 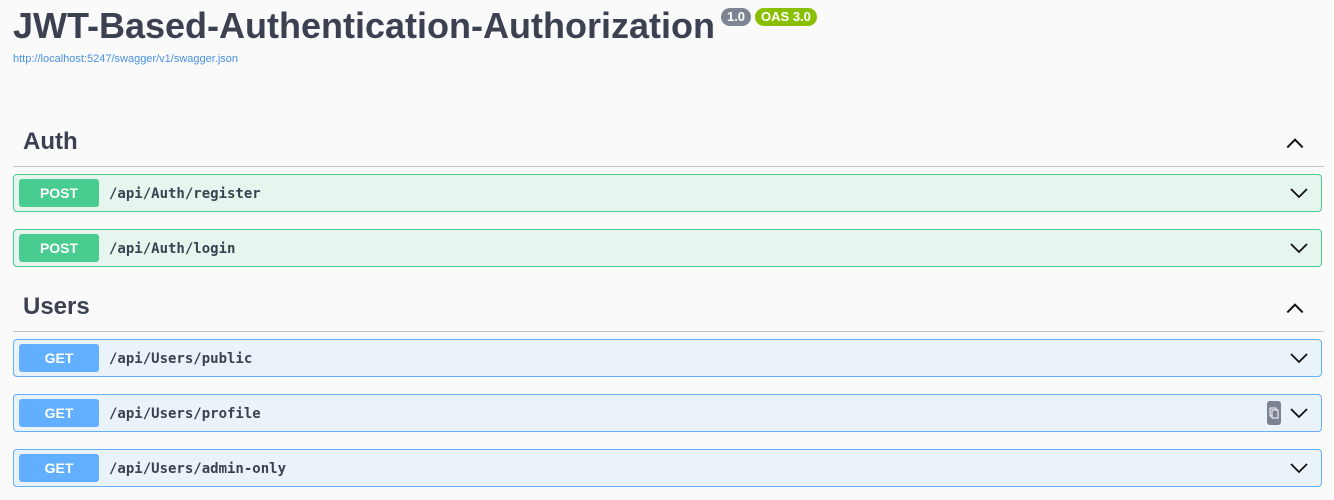 I want to click on operation-path: /api/Users/public, so click(x=181, y=359).